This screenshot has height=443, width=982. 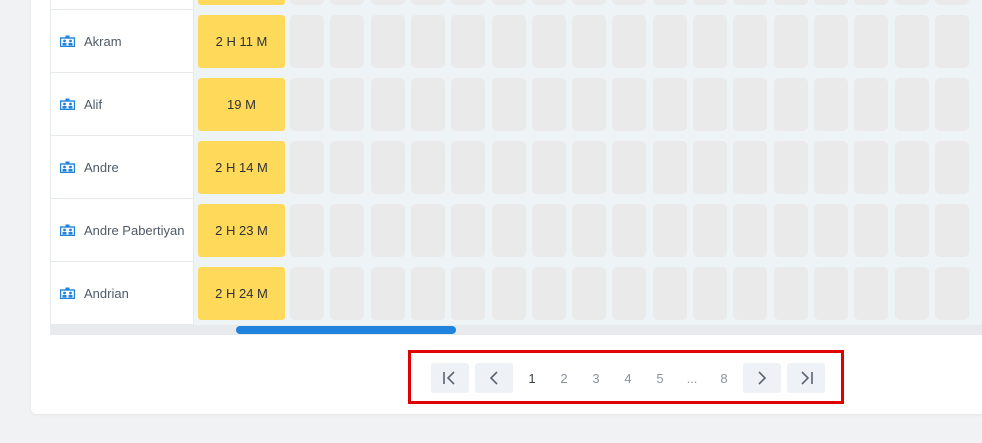 What do you see at coordinates (806, 378) in the screenshot?
I see `last-page-button` at bounding box center [806, 378].